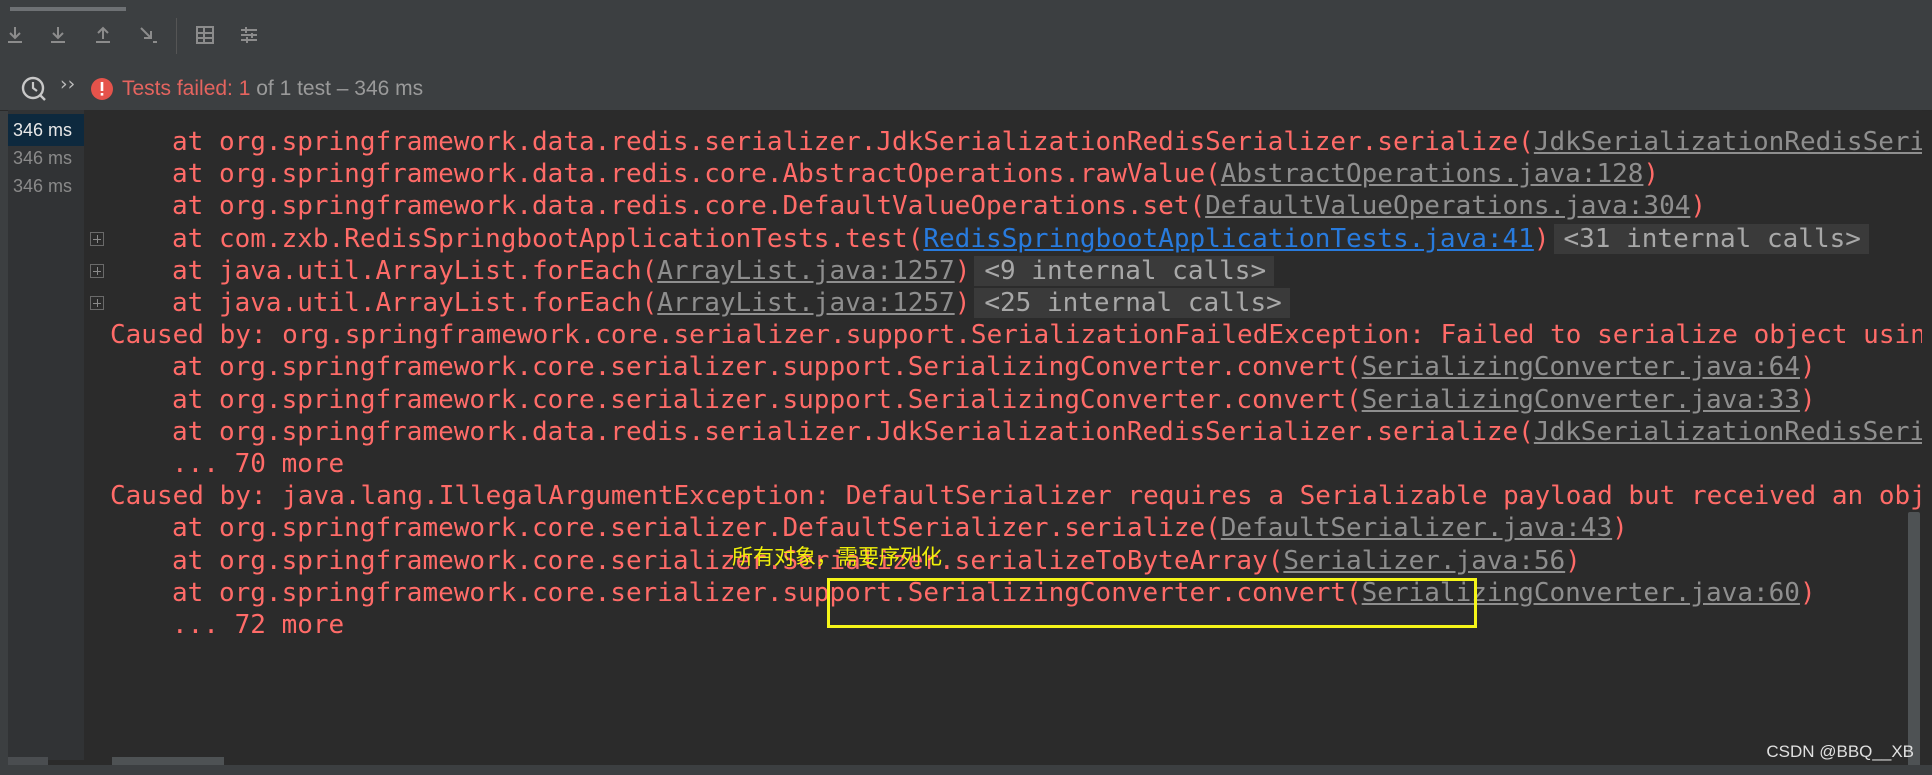 The image size is (1932, 775). What do you see at coordinates (102, 89) in the screenshot?
I see `error-icon` at bounding box center [102, 89].